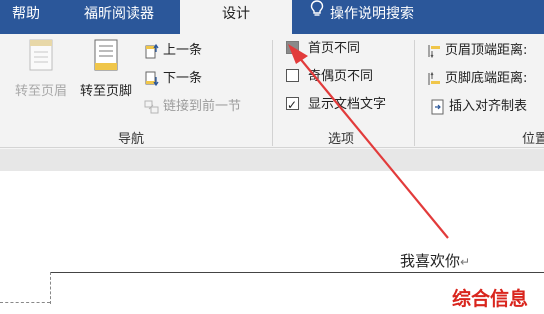 The height and width of the screenshot is (314, 544). Describe the element at coordinates (430, 261) in the screenshot. I see `header-text-content: 我喜欢你` at that location.